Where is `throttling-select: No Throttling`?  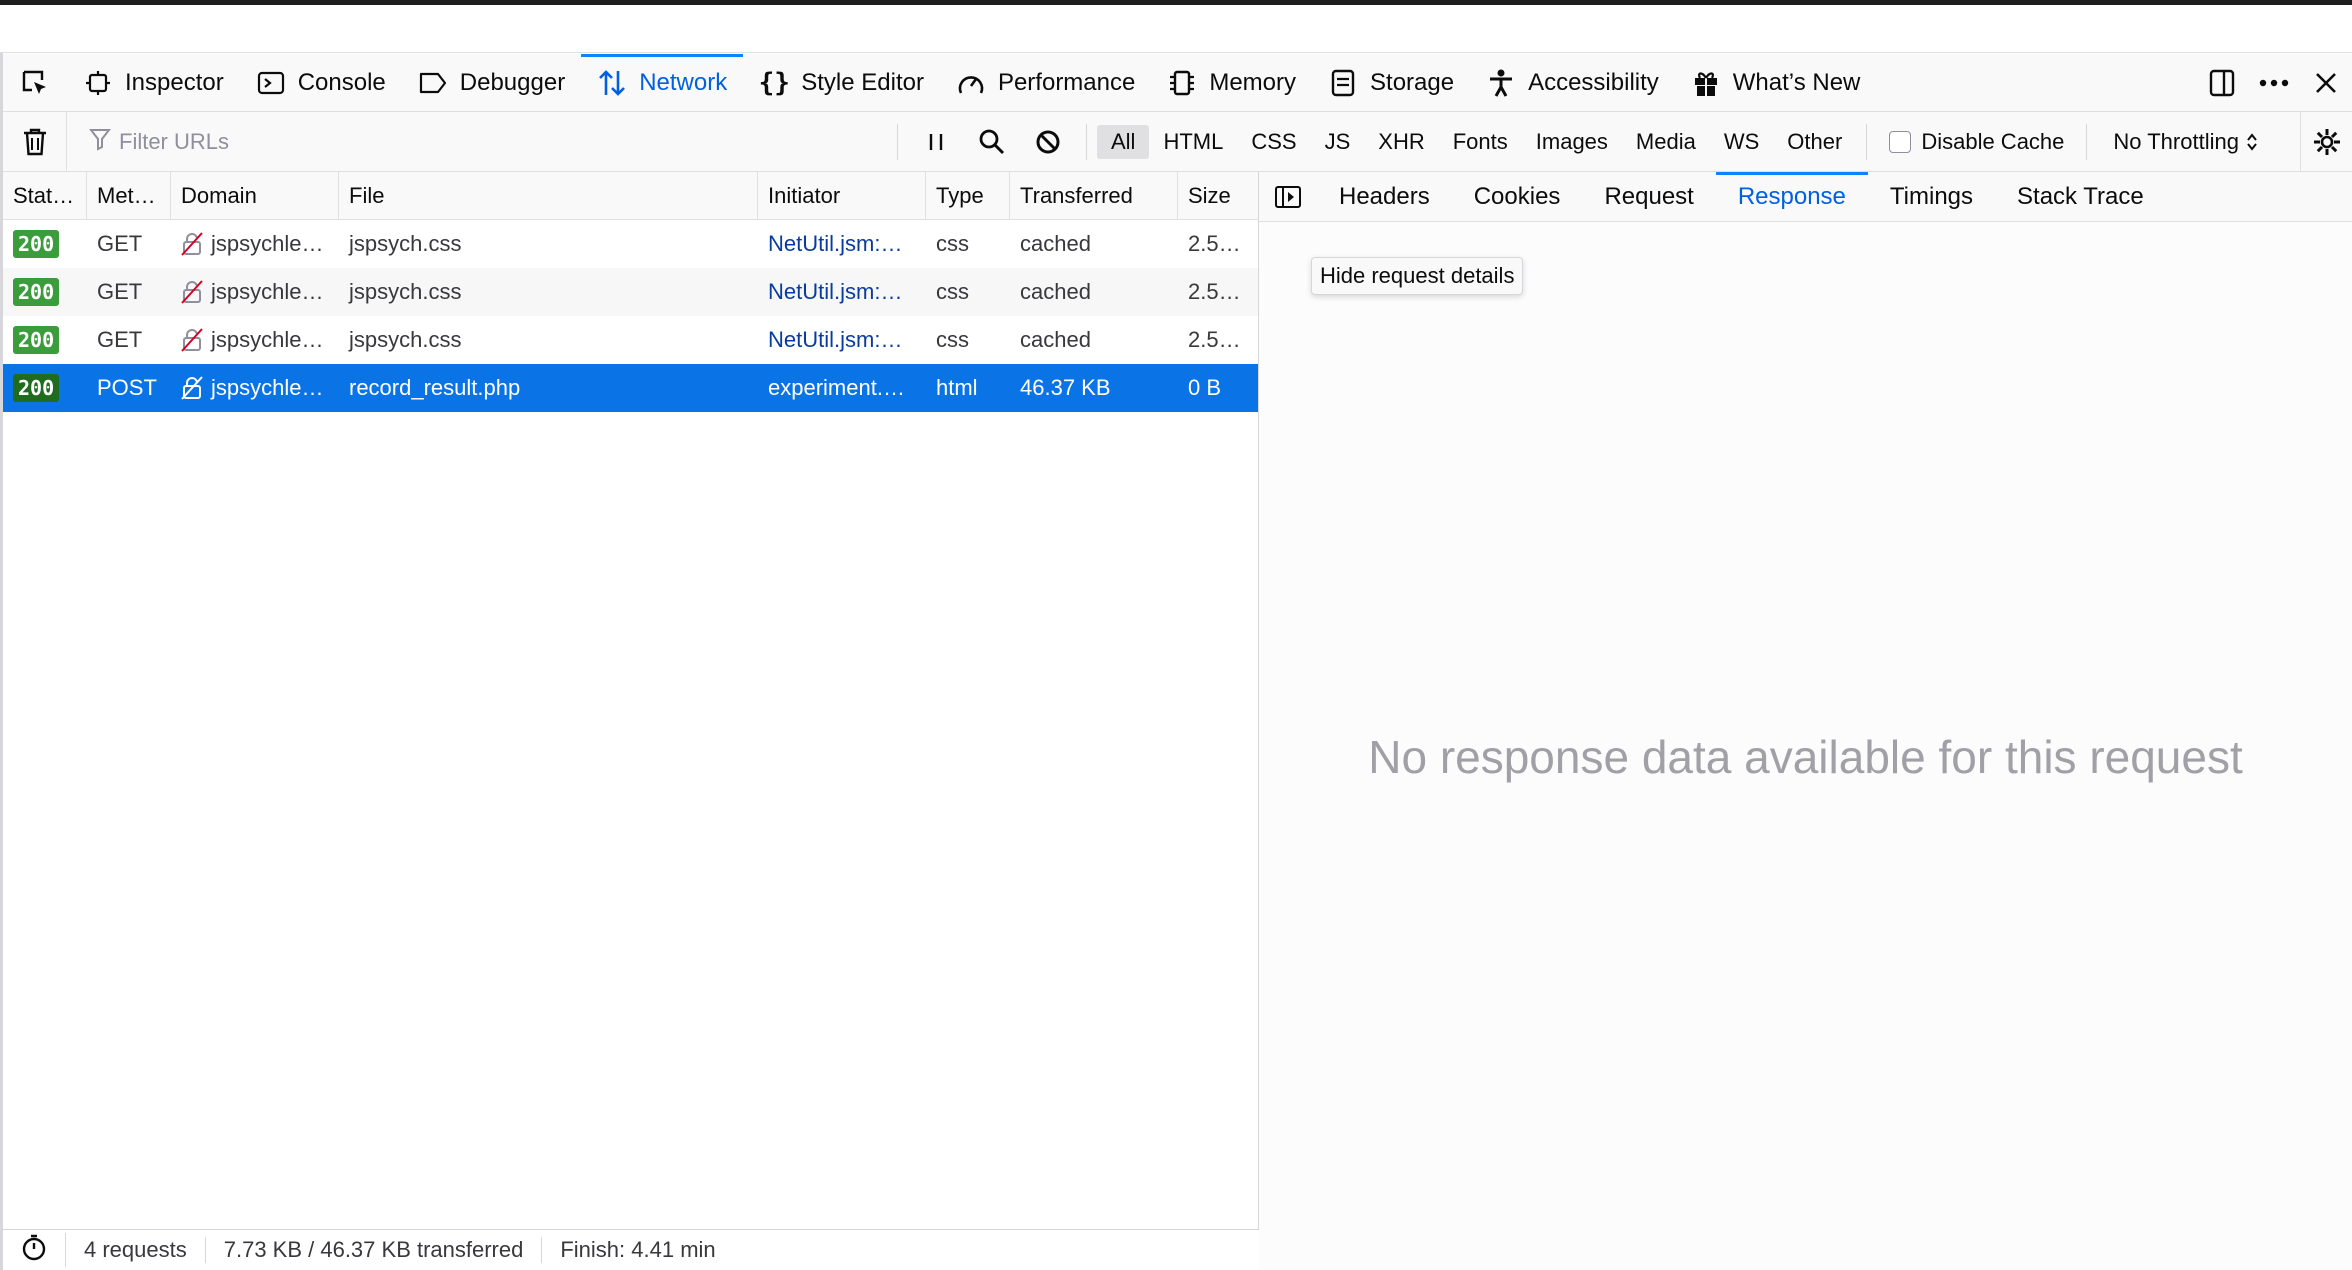 throttling-select: No Throttling is located at coordinates (2186, 142).